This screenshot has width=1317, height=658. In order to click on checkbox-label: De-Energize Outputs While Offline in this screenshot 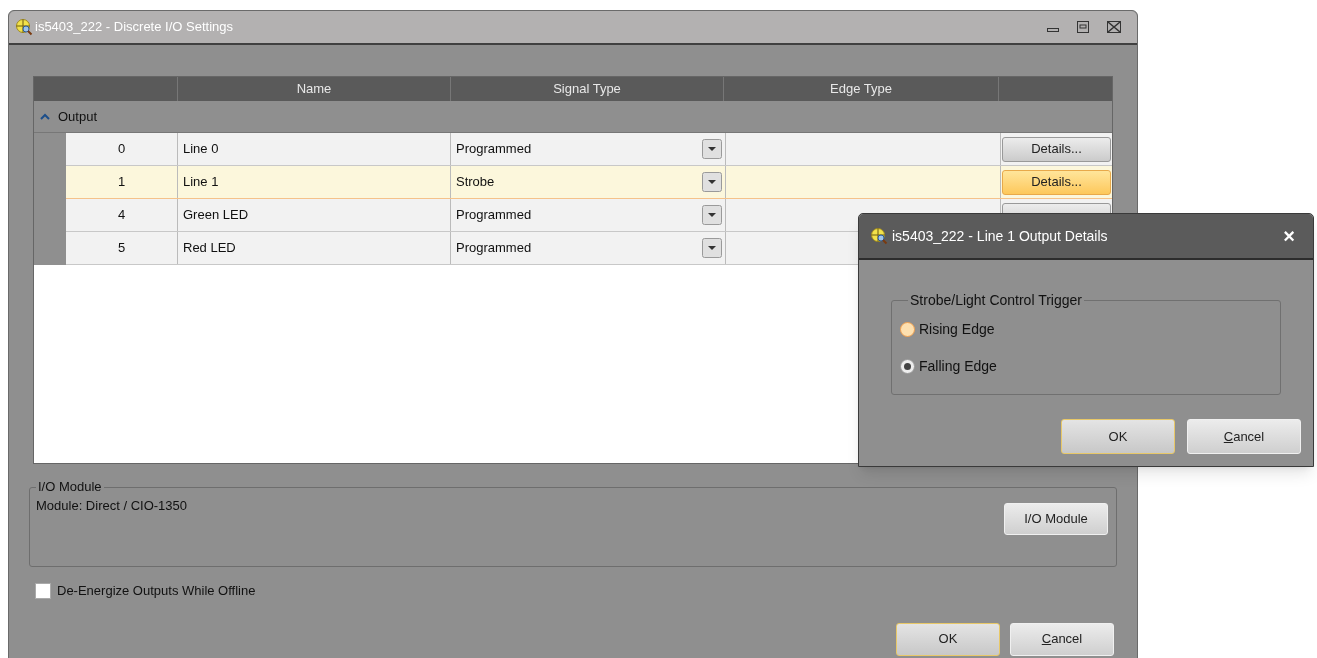, I will do `click(156, 591)`.